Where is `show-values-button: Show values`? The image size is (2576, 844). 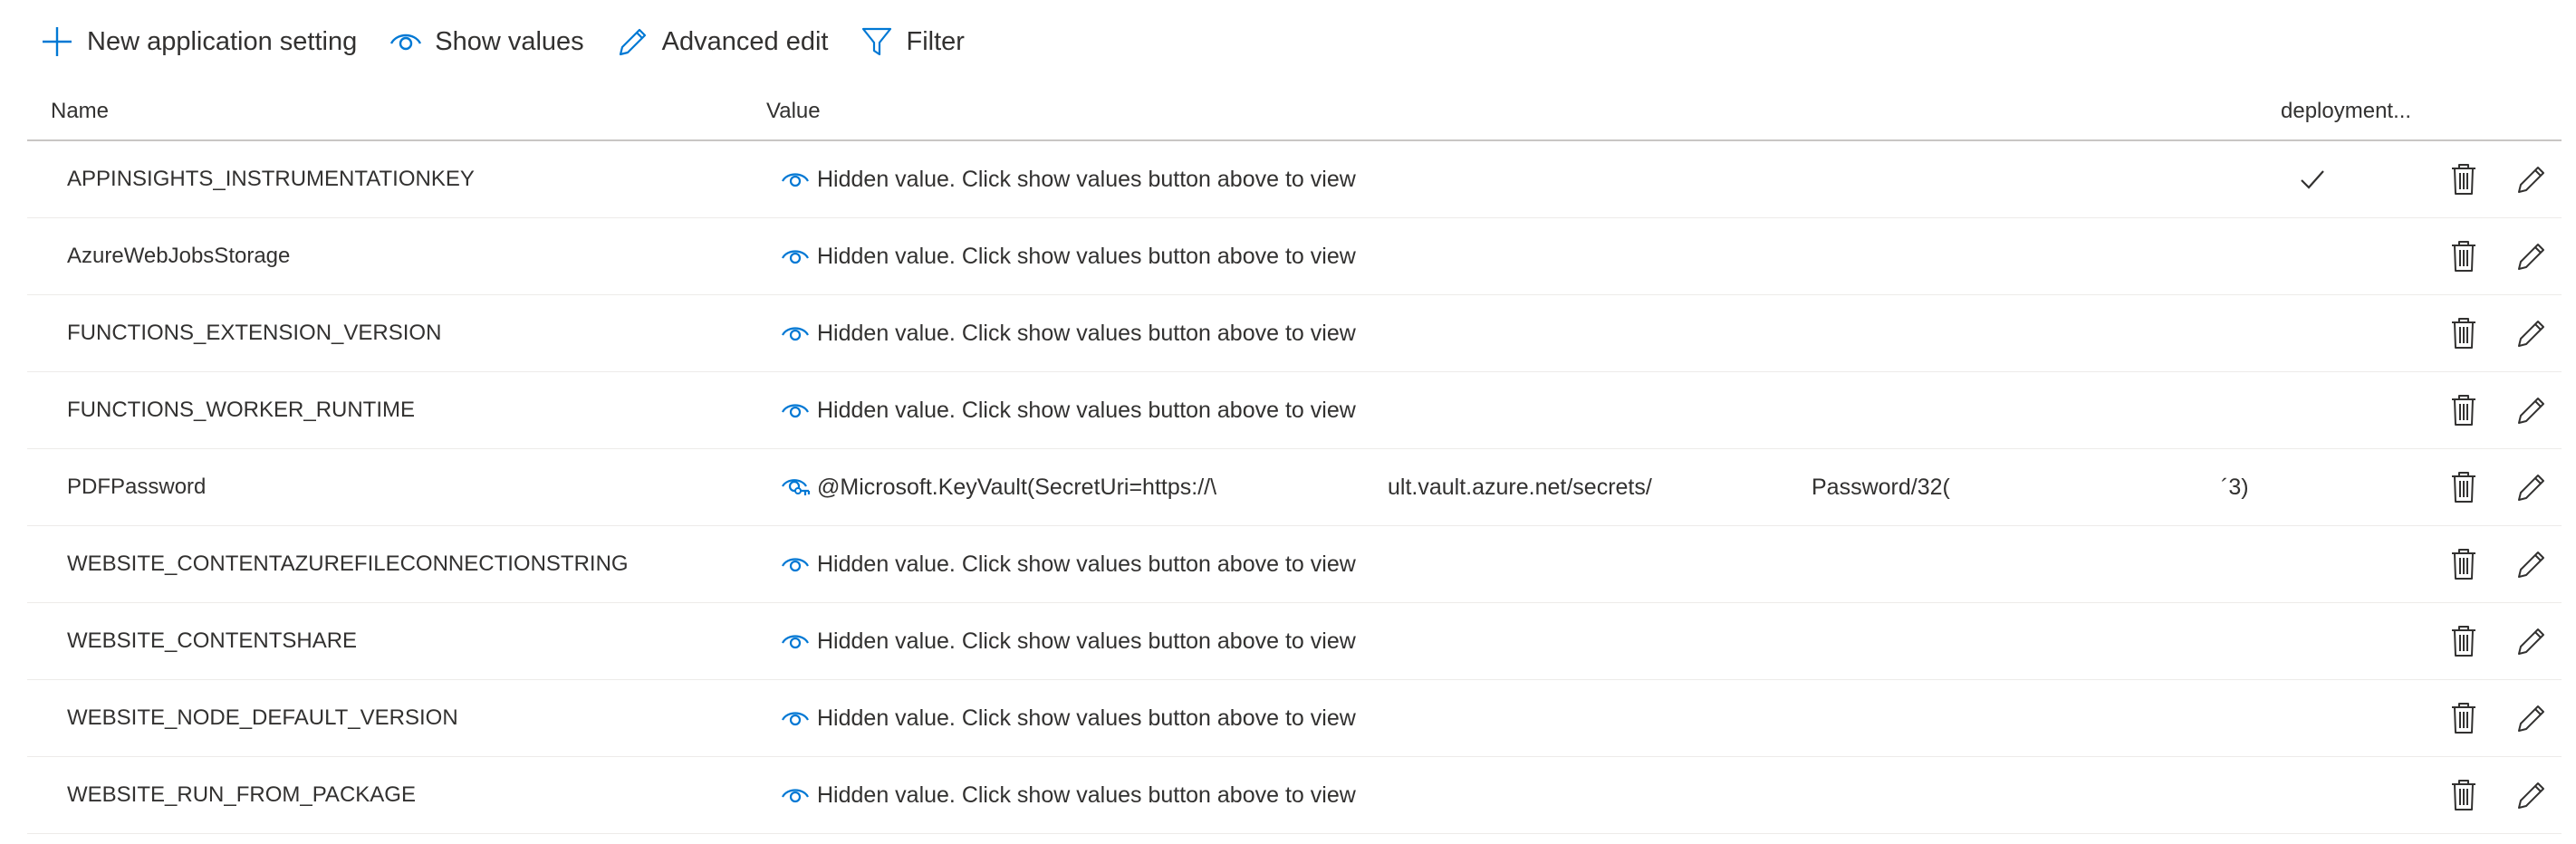 show-values-button: Show values is located at coordinates (486, 41).